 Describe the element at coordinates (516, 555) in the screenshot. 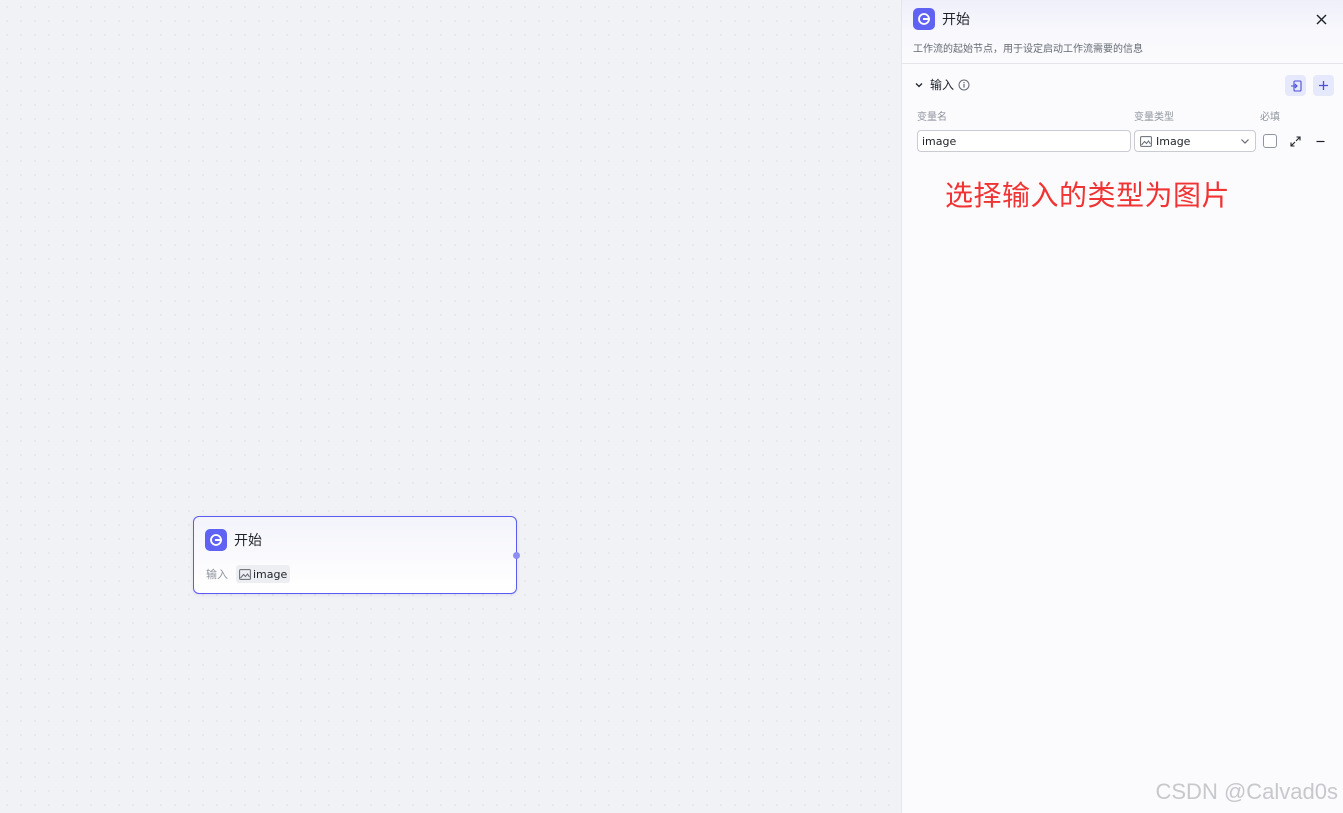

I see `start-node-output-handle` at that location.